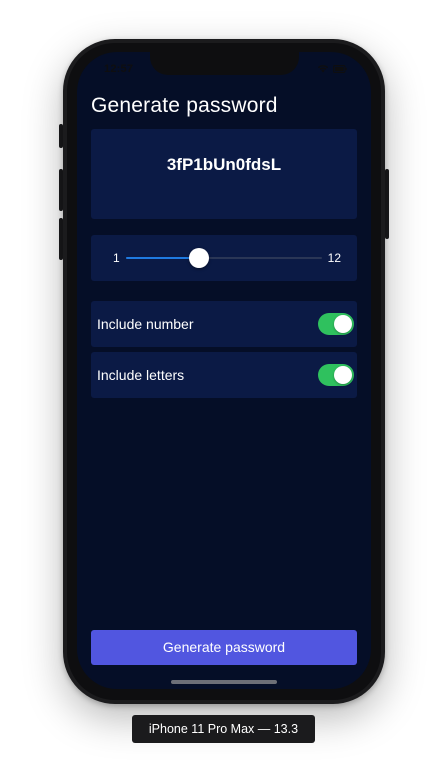  I want to click on password-display-card: 3fP1bUn0fdsL, so click(224, 174).